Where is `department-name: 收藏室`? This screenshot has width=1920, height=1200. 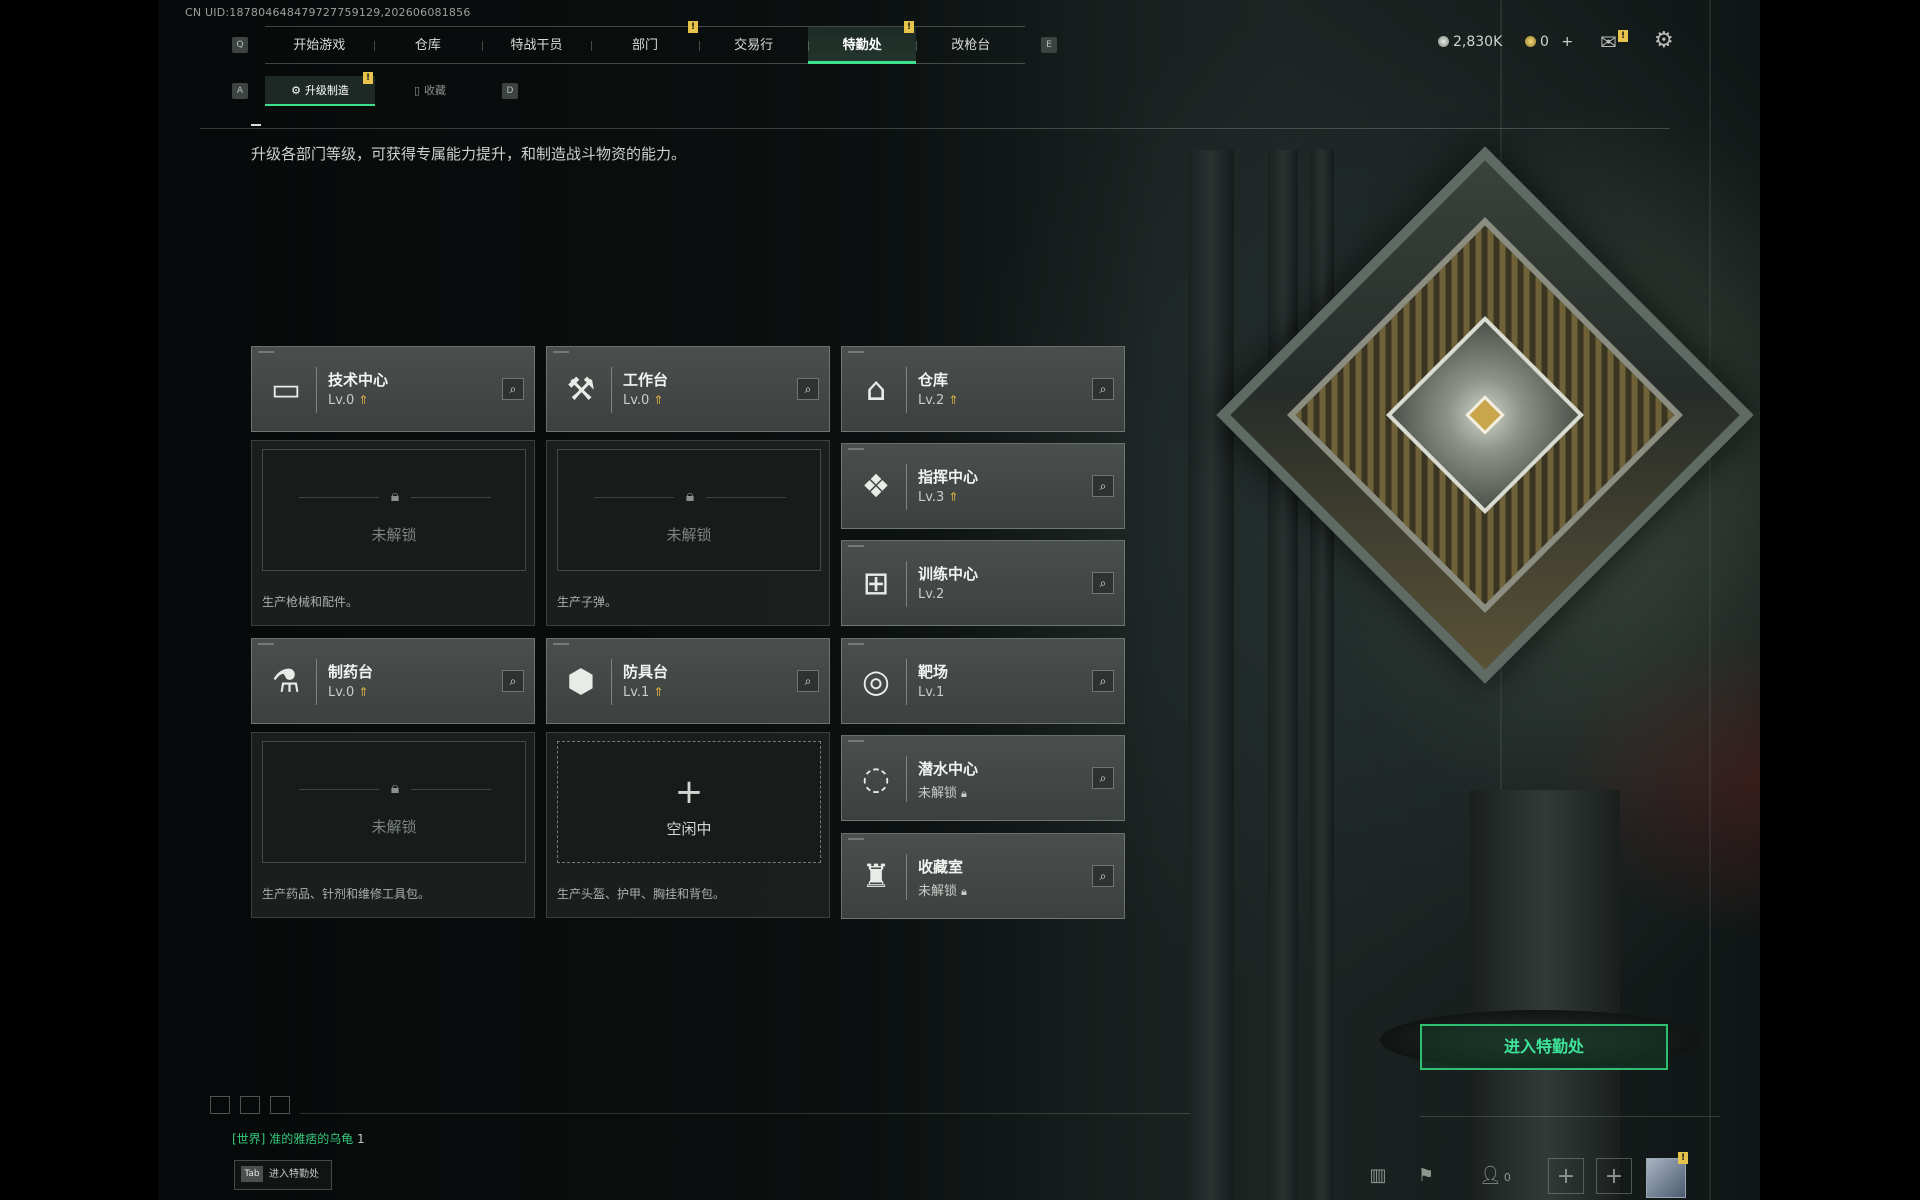
department-name: 收藏室 is located at coordinates (941, 867).